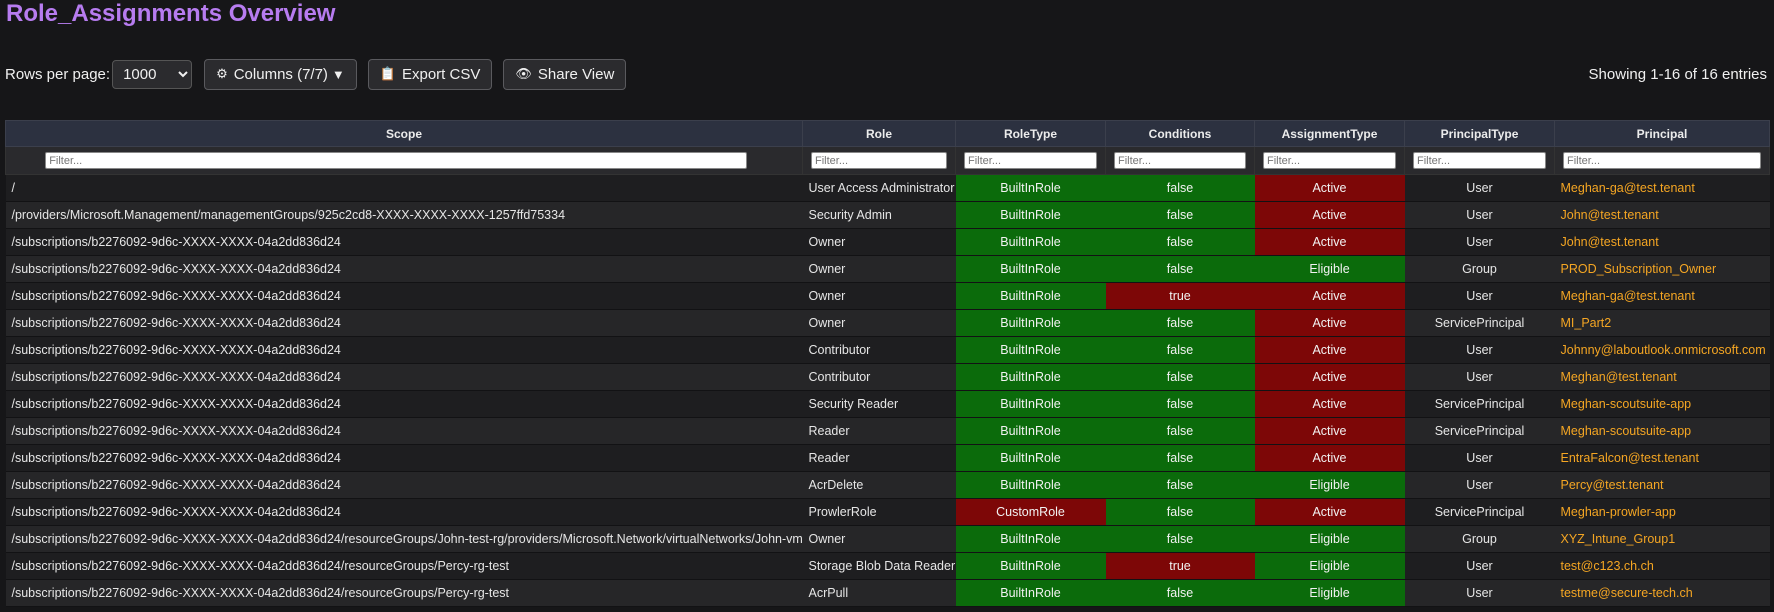  I want to click on principal-cell: MI_Part2, so click(1662, 323).